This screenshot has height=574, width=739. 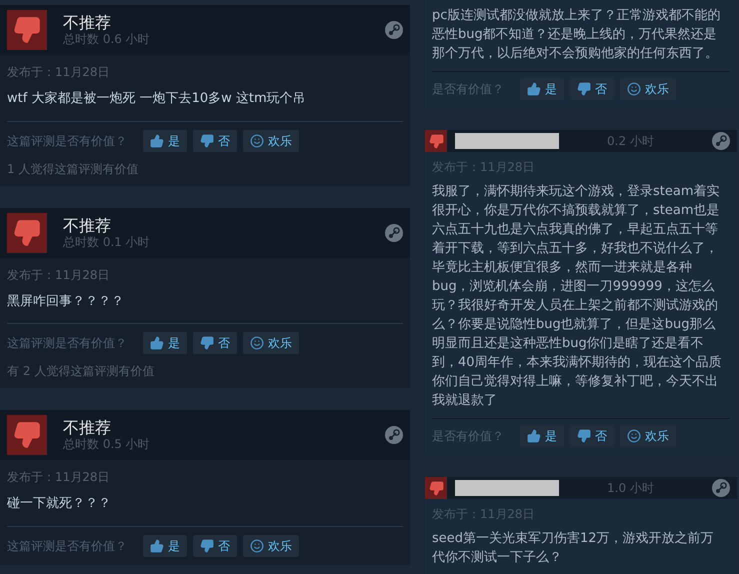 I want to click on playtime: 总时数 0.5 小时, so click(x=107, y=444).